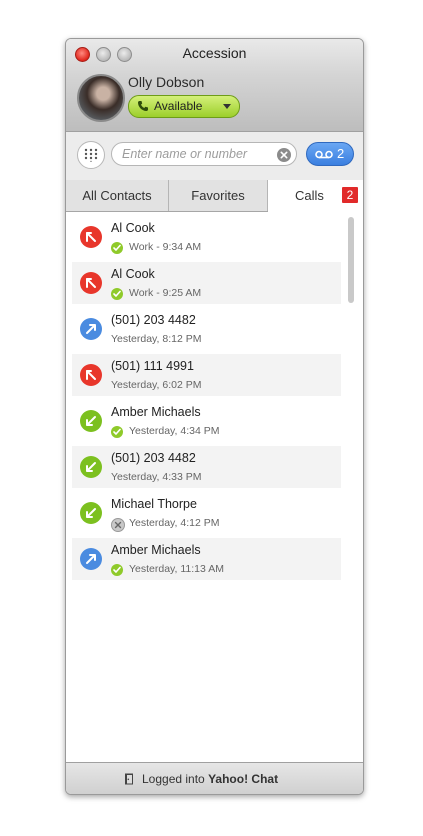 The width and height of the screenshot is (423, 836). Describe the element at coordinates (174, 431) in the screenshot. I see `call-detail: Yesterday, 4:34 PM` at that location.